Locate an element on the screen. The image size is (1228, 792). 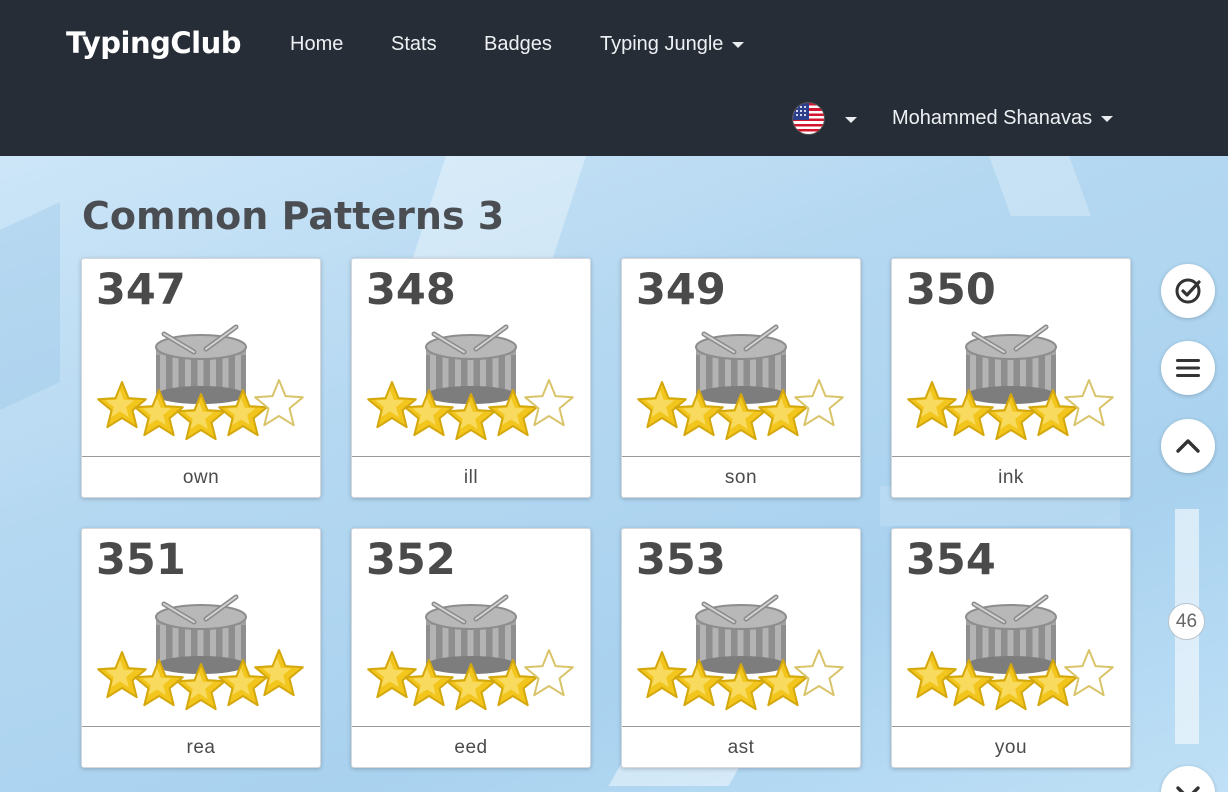
nav-link-badges: Badges is located at coordinates (518, 44).